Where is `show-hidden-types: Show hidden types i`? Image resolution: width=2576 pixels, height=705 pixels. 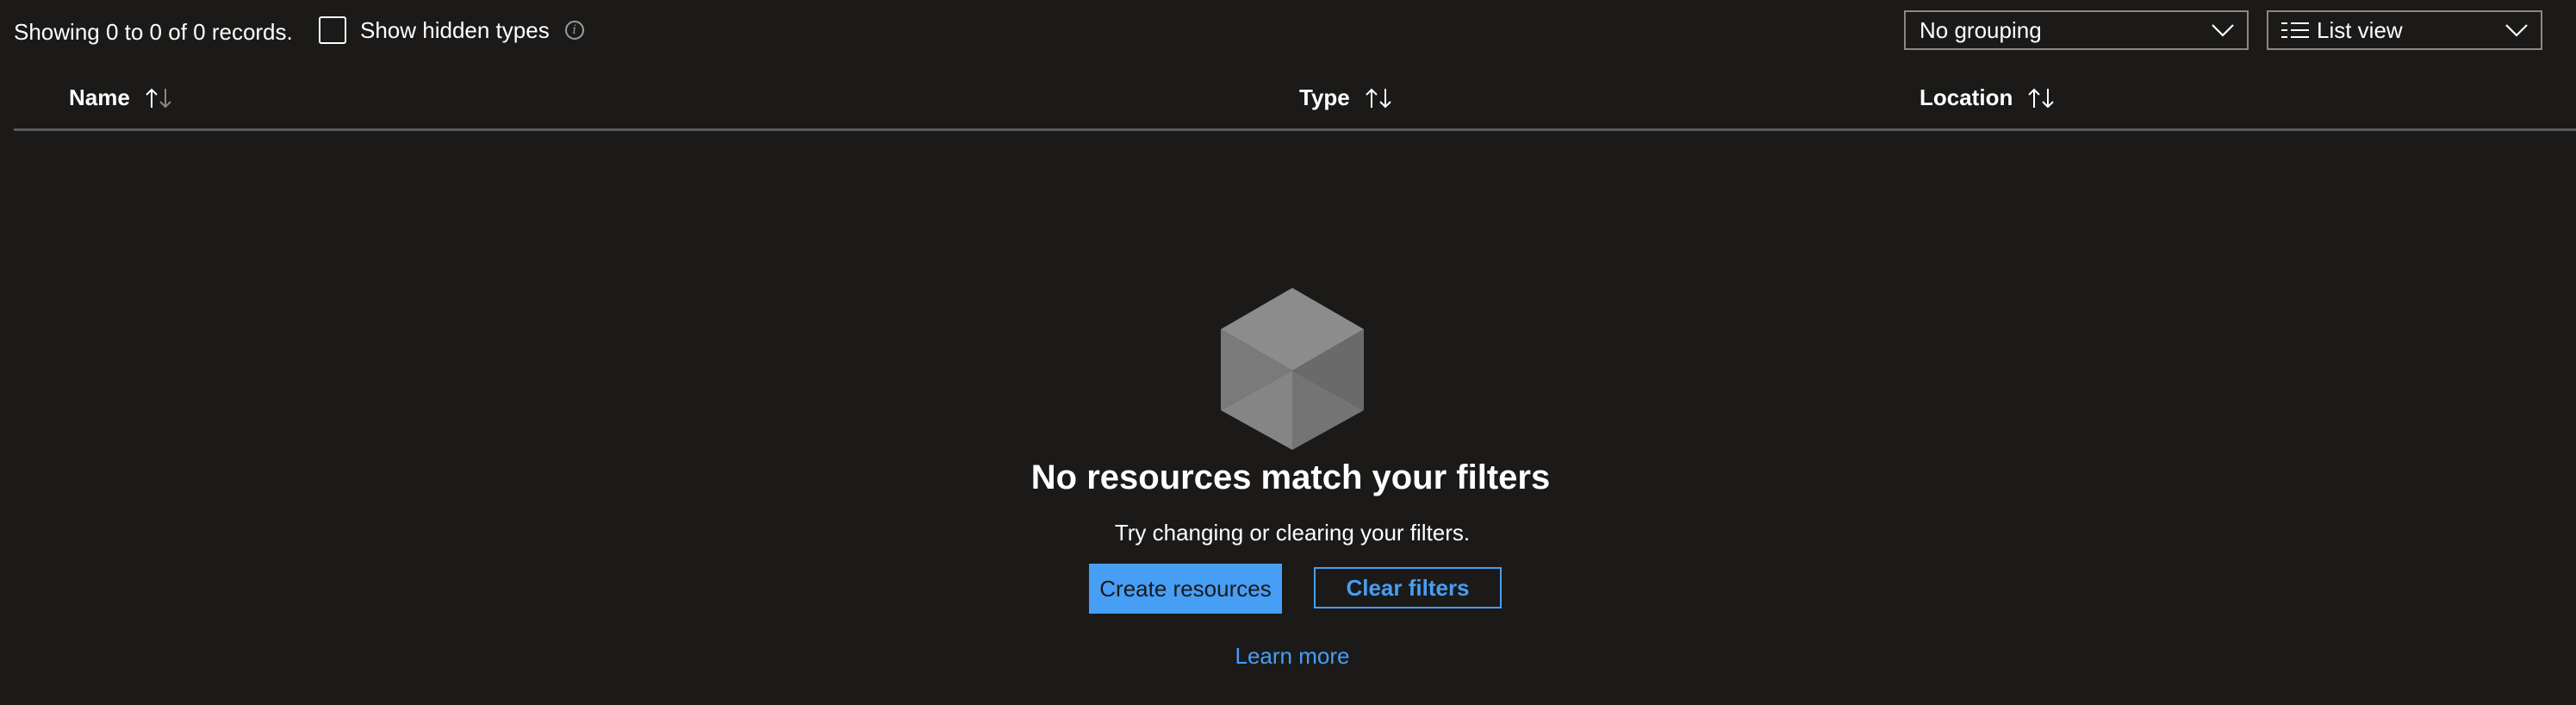 show-hidden-types: Show hidden types i is located at coordinates (451, 30).